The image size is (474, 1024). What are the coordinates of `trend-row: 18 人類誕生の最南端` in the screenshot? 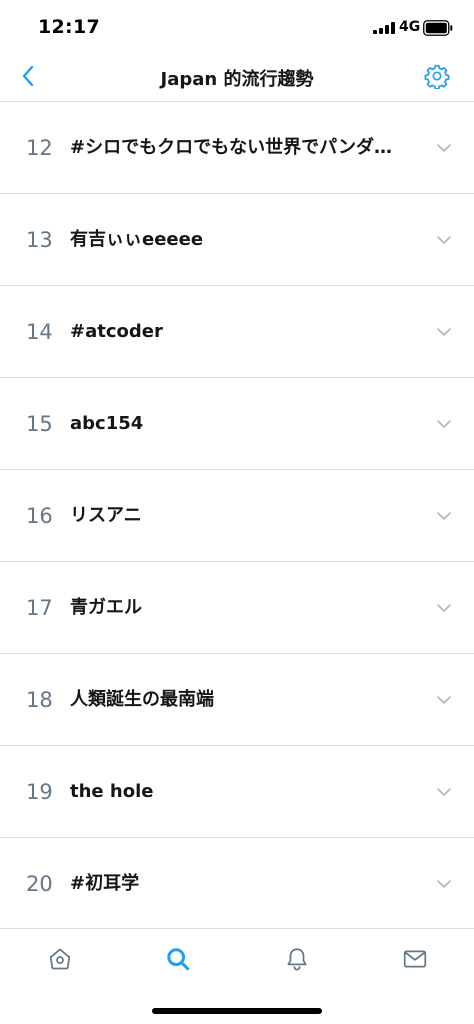 It's located at (237, 700).